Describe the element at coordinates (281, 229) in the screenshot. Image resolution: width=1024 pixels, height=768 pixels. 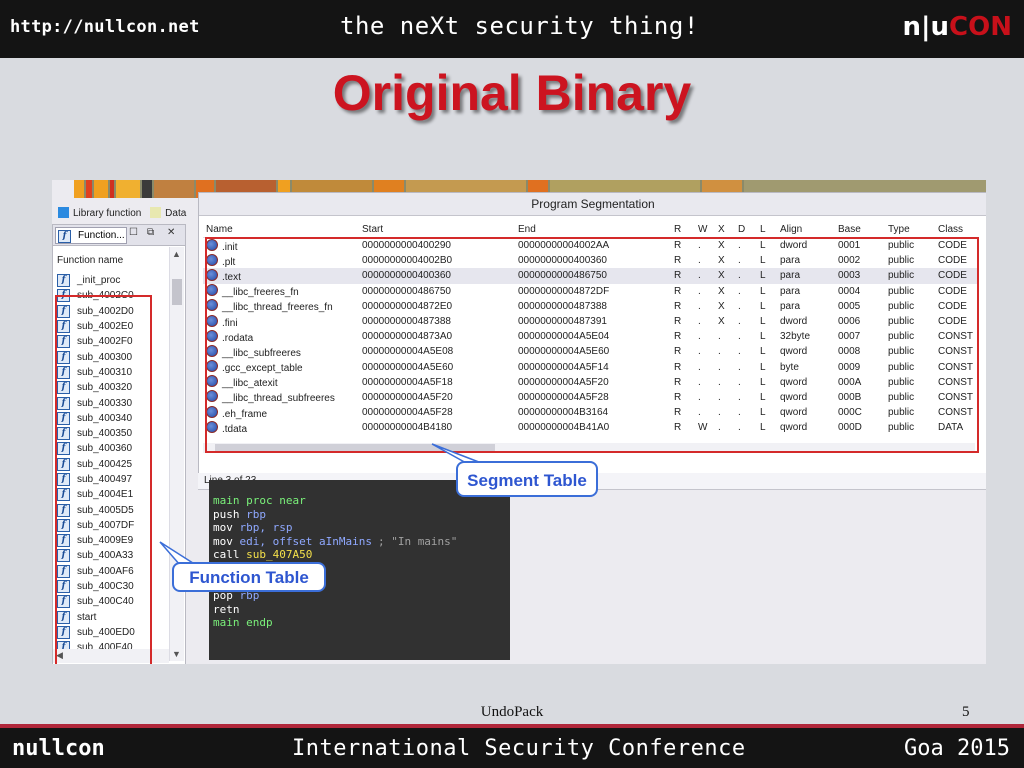
I see `column-header-name: Name` at that location.